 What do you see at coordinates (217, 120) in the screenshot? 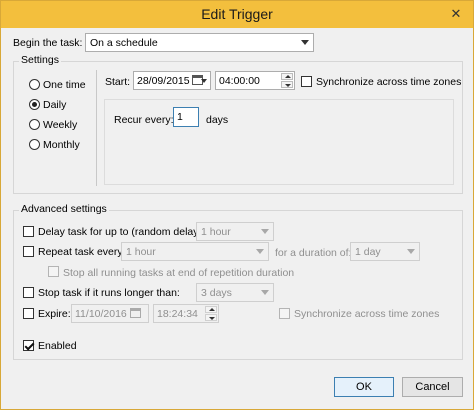
I see `recur-unit-label: days` at bounding box center [217, 120].